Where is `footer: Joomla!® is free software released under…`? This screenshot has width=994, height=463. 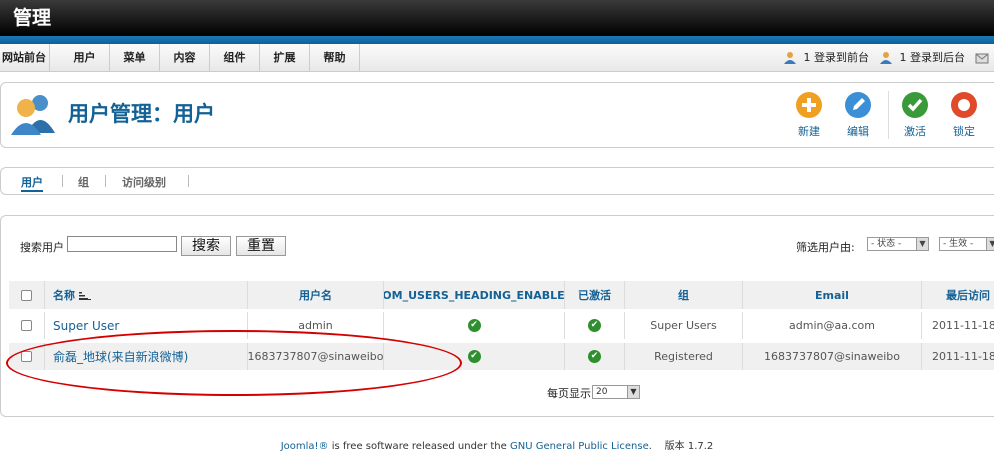
footer: Joomla!® is free software released under… is located at coordinates (497, 444).